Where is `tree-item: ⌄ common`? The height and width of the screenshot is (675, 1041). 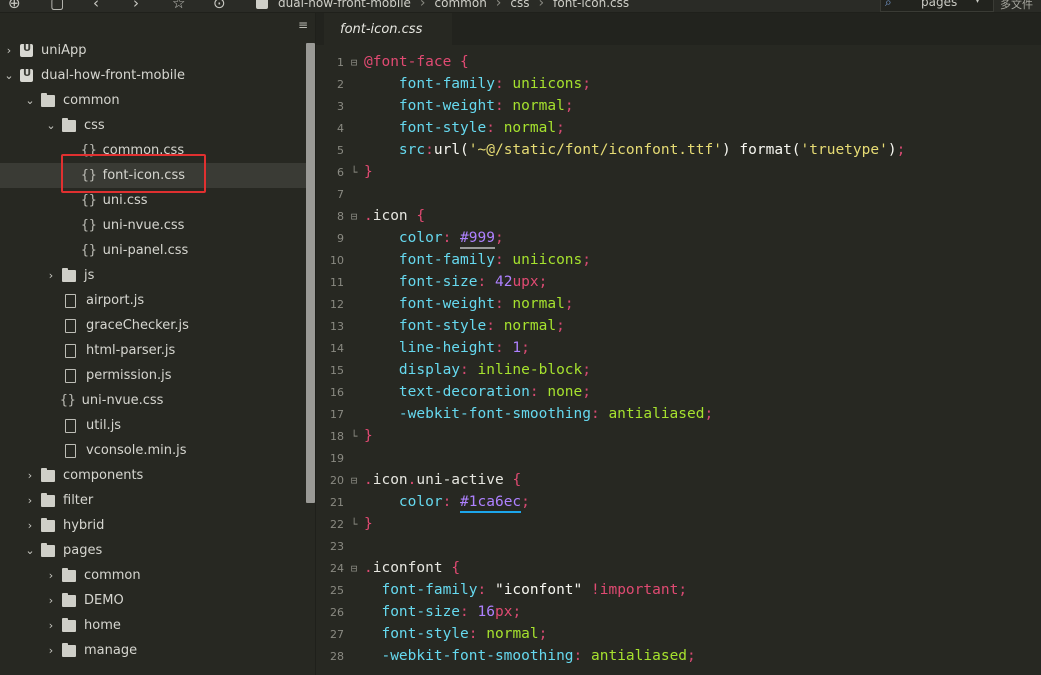
tree-item: ⌄ common is located at coordinates (165, 100).